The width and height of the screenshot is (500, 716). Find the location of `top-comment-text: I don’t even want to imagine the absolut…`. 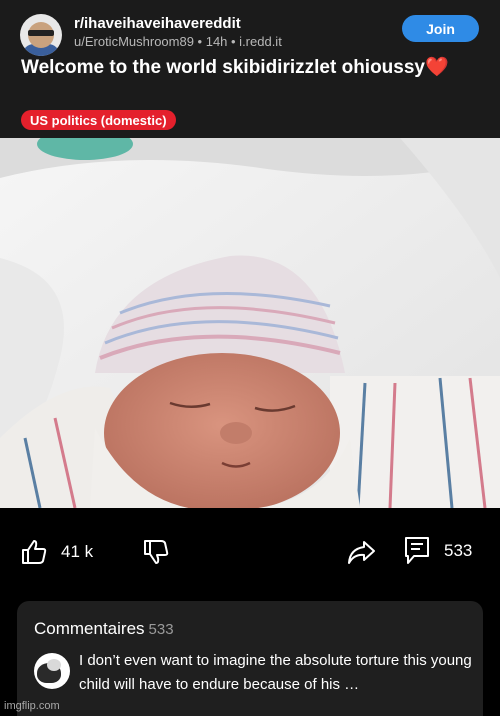

top-comment-text: I don’t even want to imagine the absolut… is located at coordinates (275, 672).